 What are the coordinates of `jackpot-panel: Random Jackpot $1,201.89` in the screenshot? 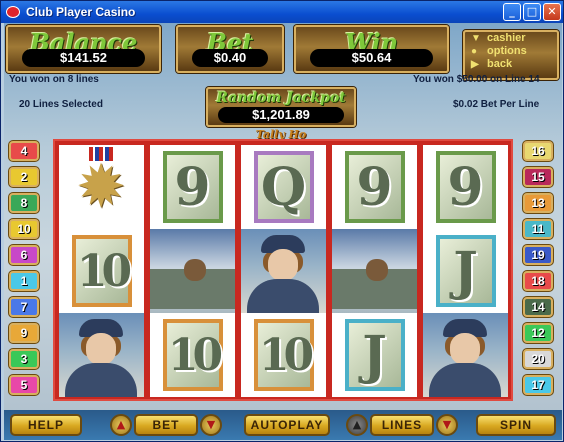 It's located at (281, 107).